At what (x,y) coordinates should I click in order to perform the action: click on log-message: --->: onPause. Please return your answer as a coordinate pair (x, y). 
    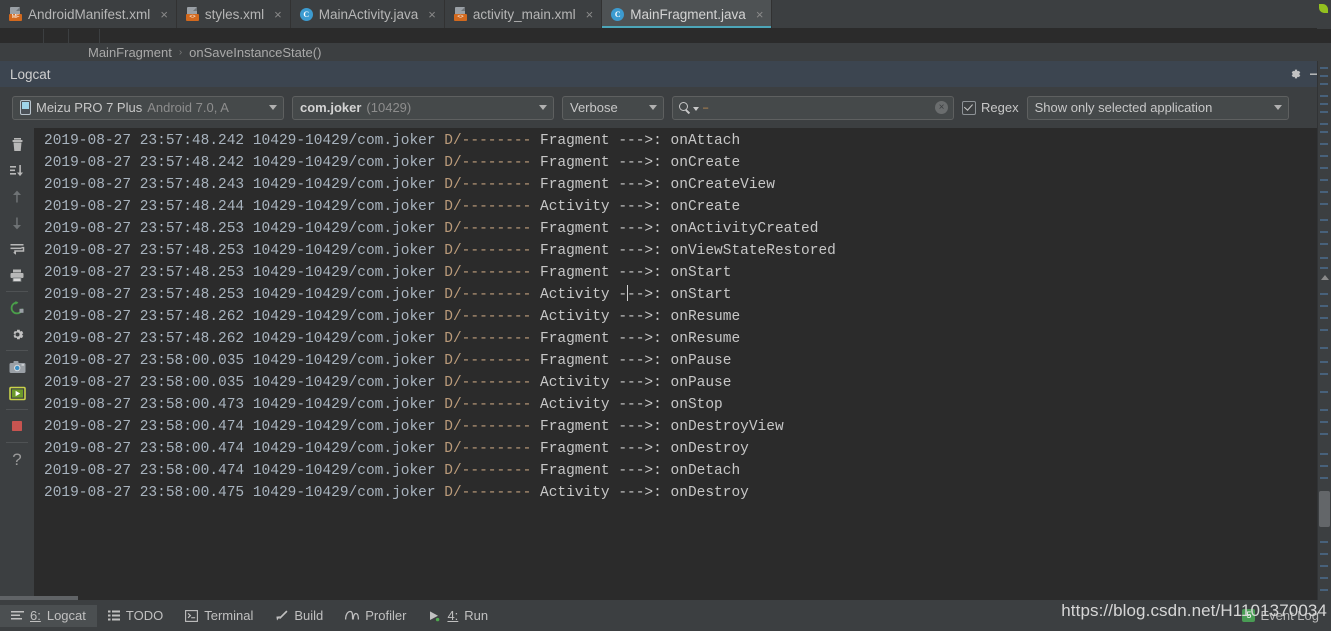
    Looking at the image, I should click on (675, 383).